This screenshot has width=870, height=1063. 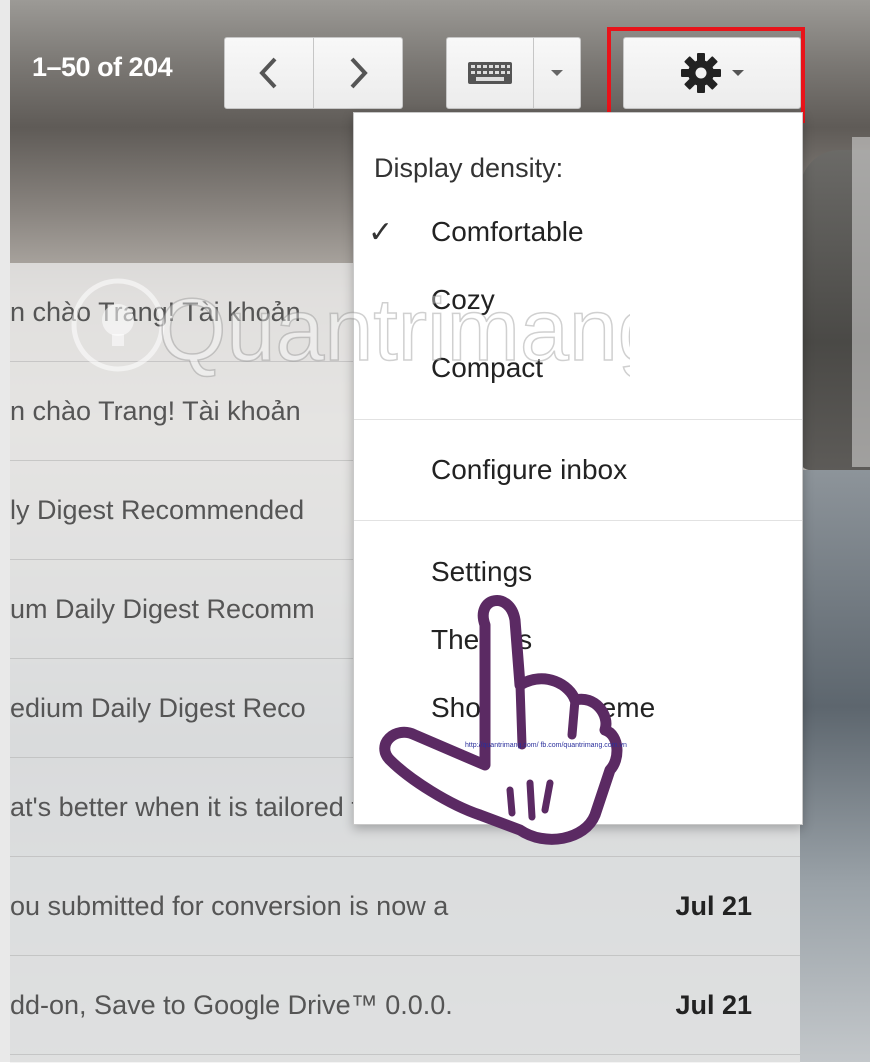 I want to click on previous-page-button, so click(x=269, y=73).